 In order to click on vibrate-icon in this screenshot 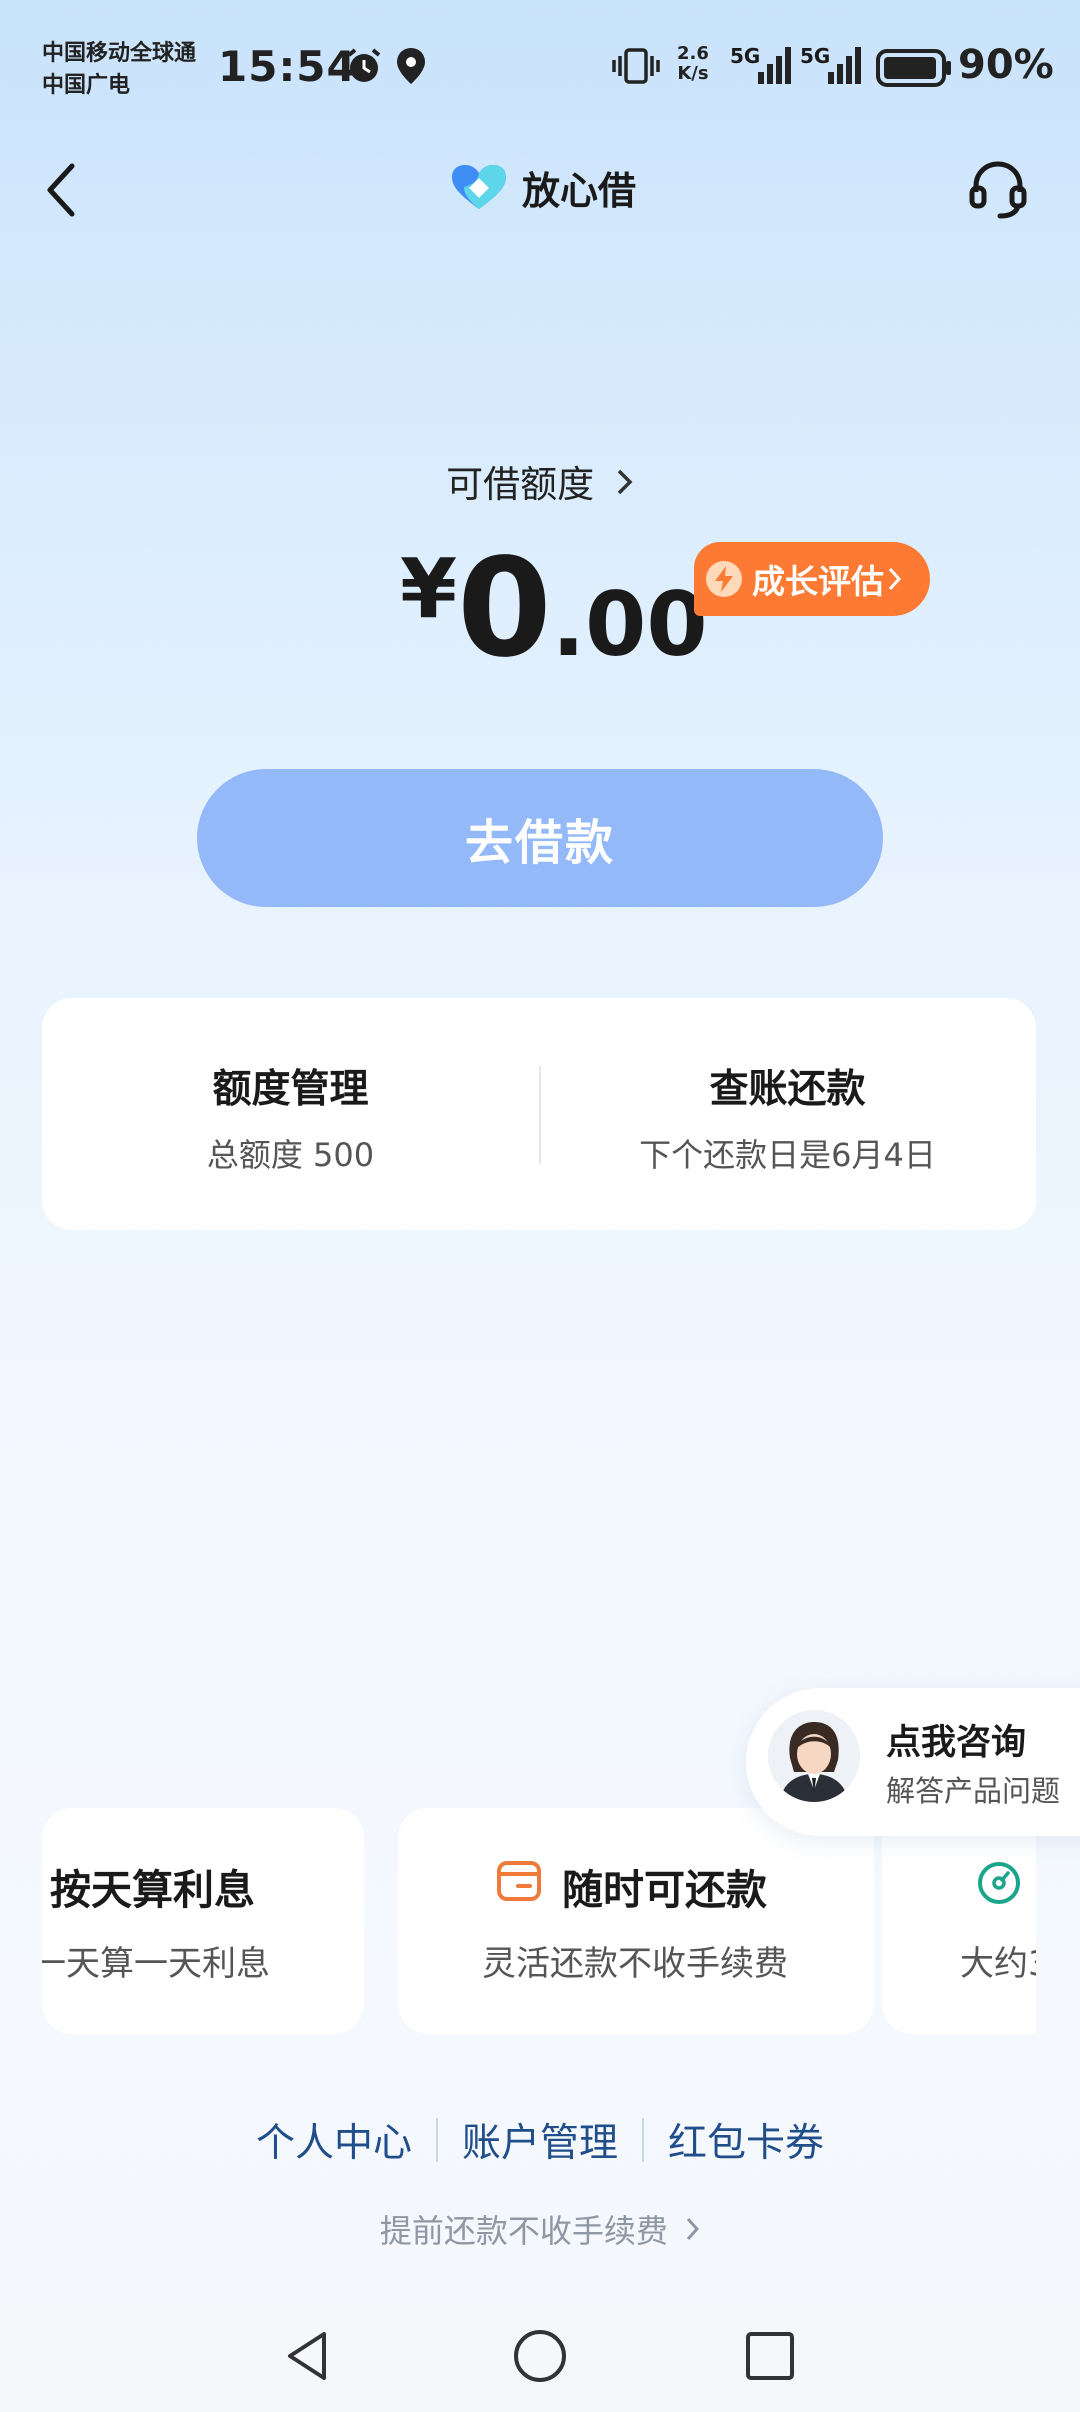, I will do `click(636, 66)`.